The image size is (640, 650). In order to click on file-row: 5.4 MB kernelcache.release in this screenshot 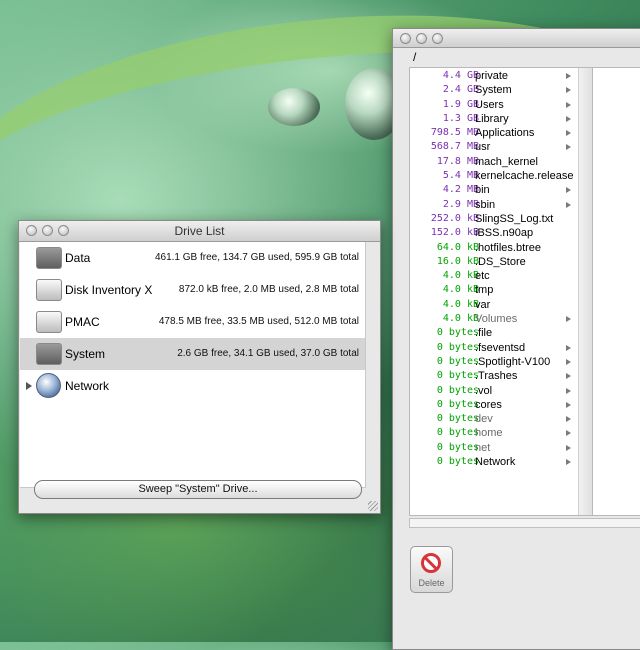, I will do `click(501, 177)`.